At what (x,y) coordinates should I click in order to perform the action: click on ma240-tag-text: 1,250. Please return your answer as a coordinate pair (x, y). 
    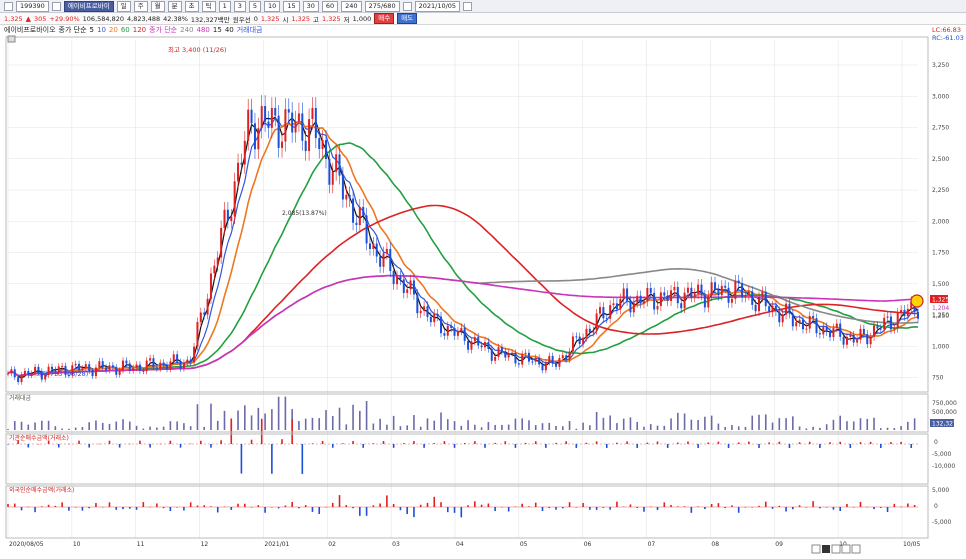
    Looking at the image, I should click on (940, 316).